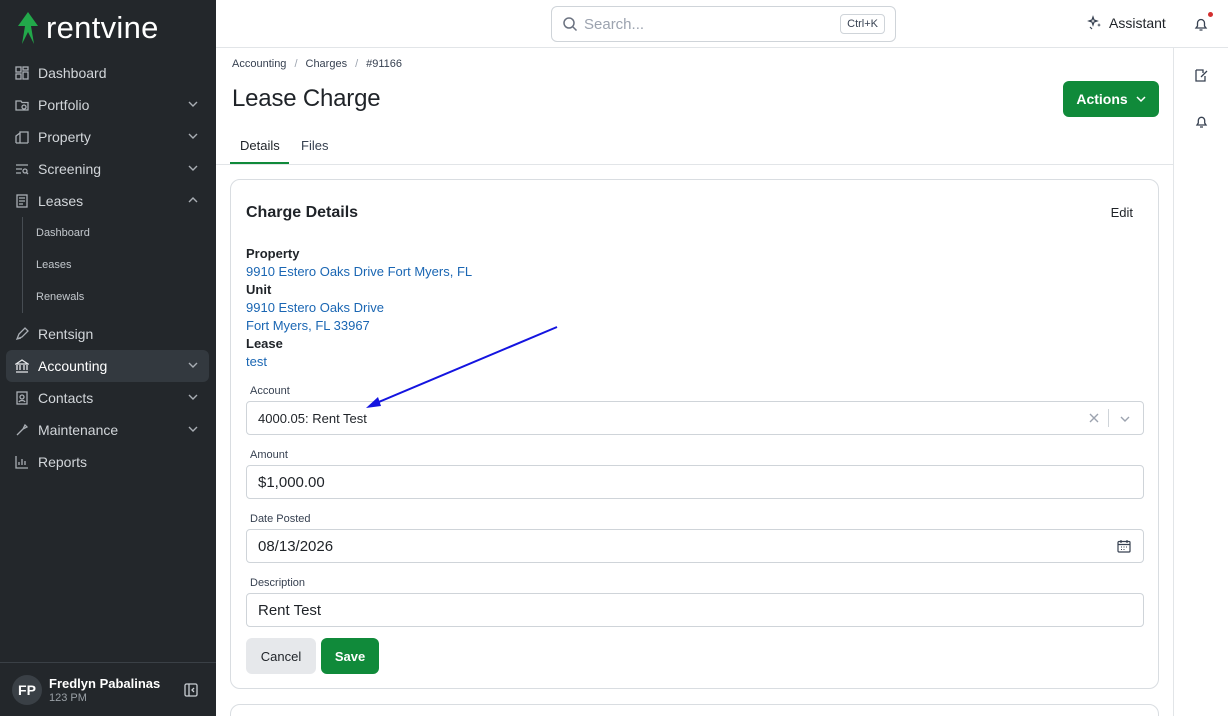  What do you see at coordinates (78, 430) in the screenshot?
I see `sidebar-item-label: Maintenance` at bounding box center [78, 430].